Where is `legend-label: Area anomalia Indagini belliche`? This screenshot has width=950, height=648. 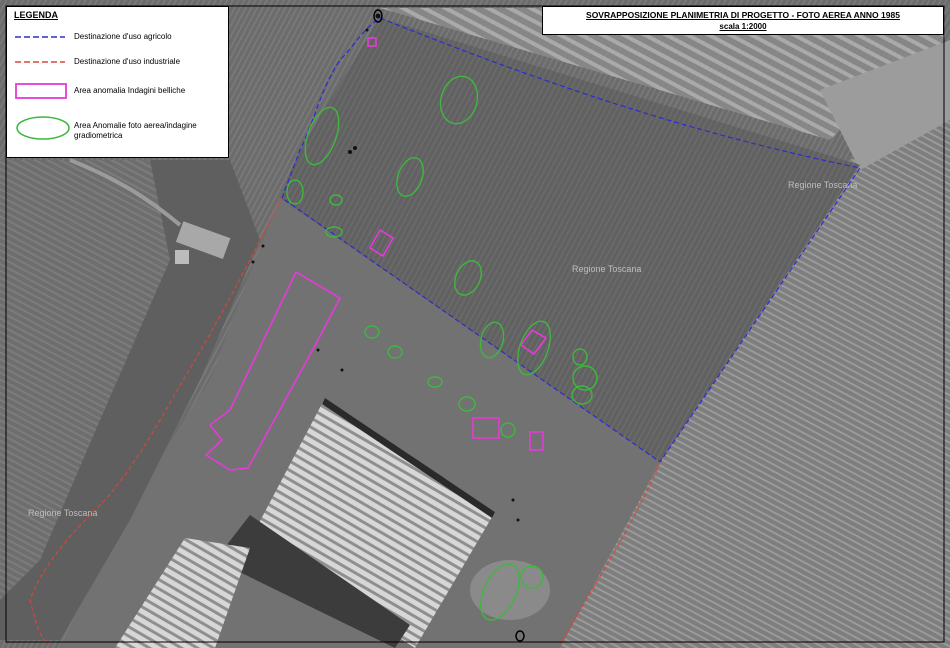 legend-label: Area anomalia Indagini belliche is located at coordinates (130, 90).